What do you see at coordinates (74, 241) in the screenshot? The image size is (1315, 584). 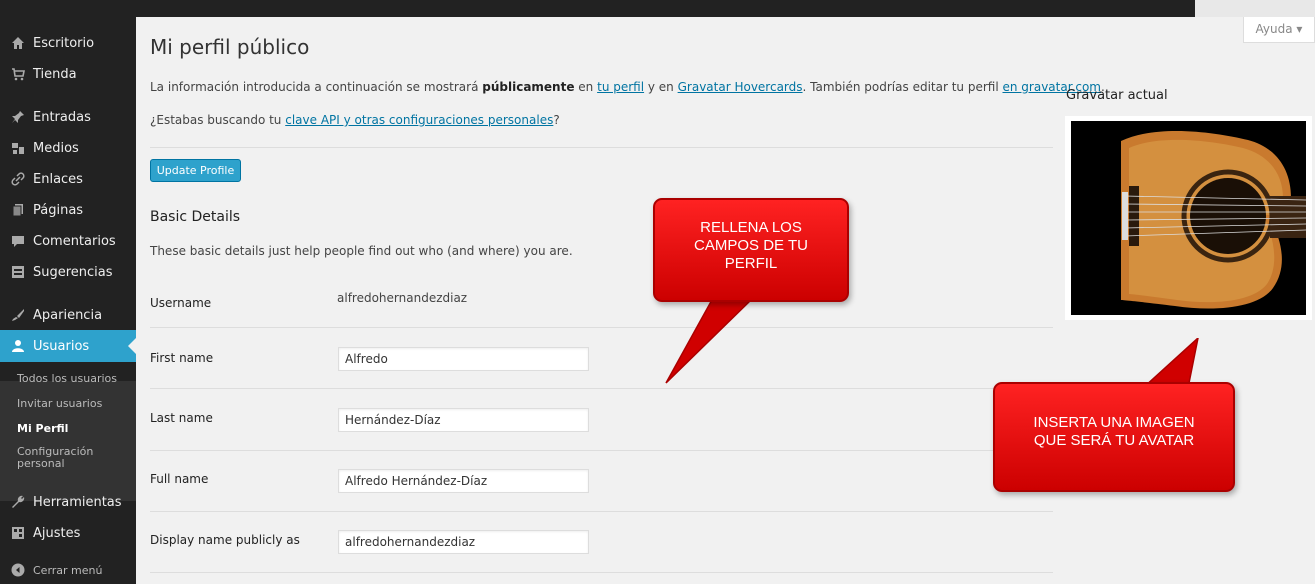 I see `sidebar-item-label: Comentarios` at bounding box center [74, 241].